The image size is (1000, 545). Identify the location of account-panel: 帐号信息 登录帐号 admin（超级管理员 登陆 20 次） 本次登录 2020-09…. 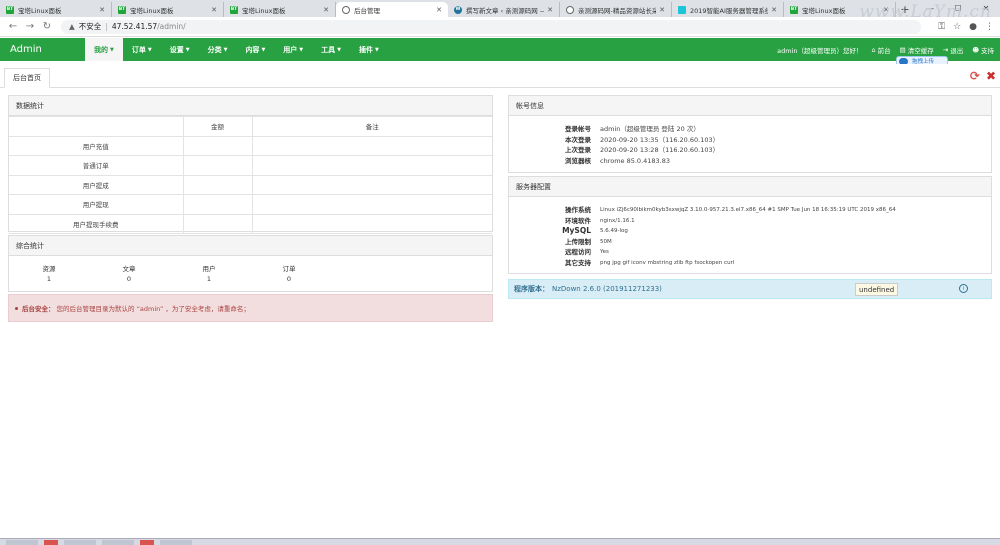
(750, 134).